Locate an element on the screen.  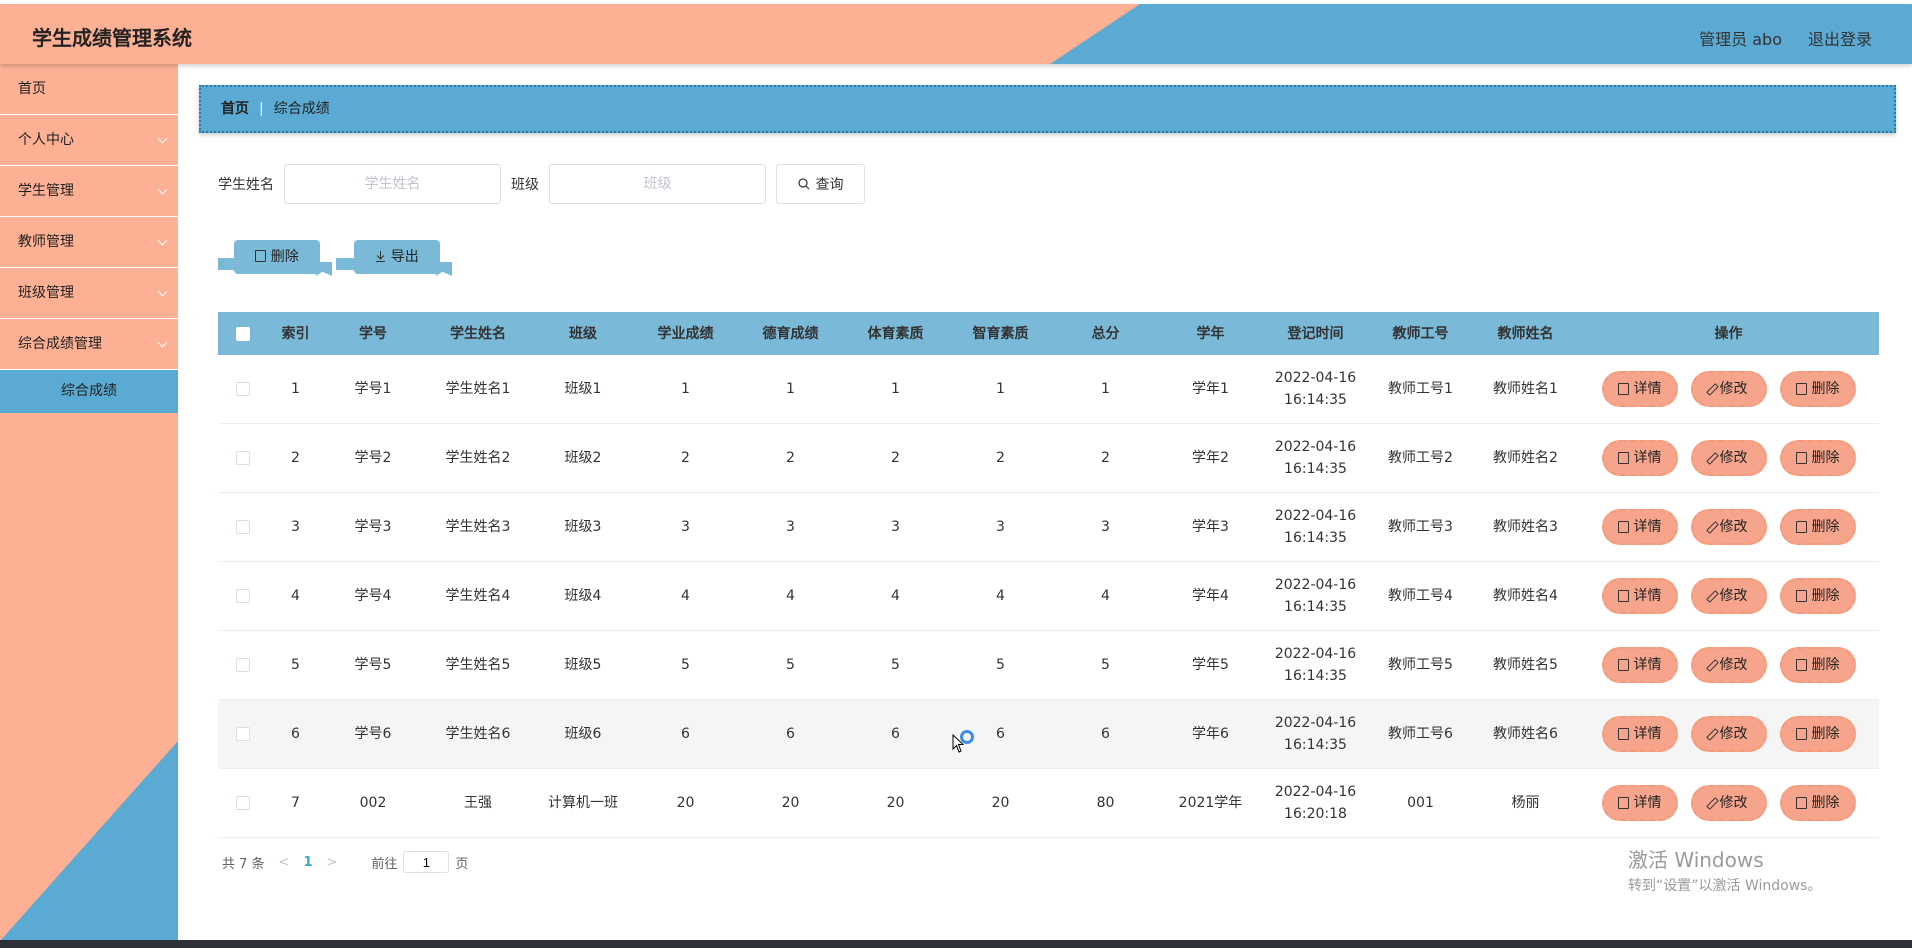
table-cell: 教师姓名3 is located at coordinates (1525, 527).